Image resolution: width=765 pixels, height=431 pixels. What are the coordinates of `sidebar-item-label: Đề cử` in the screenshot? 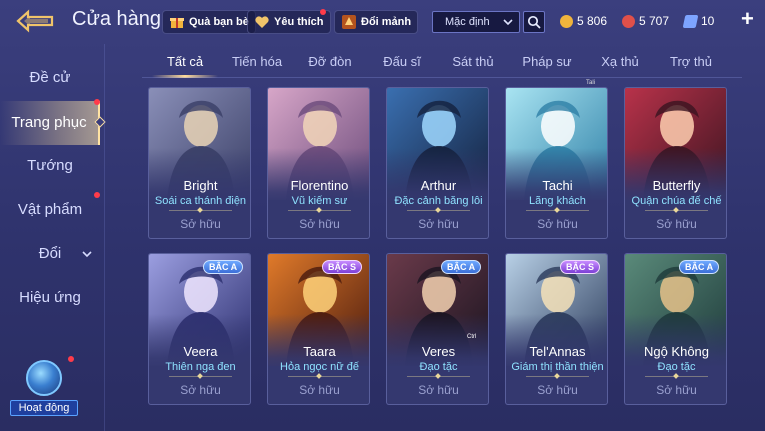 It's located at (50, 77).